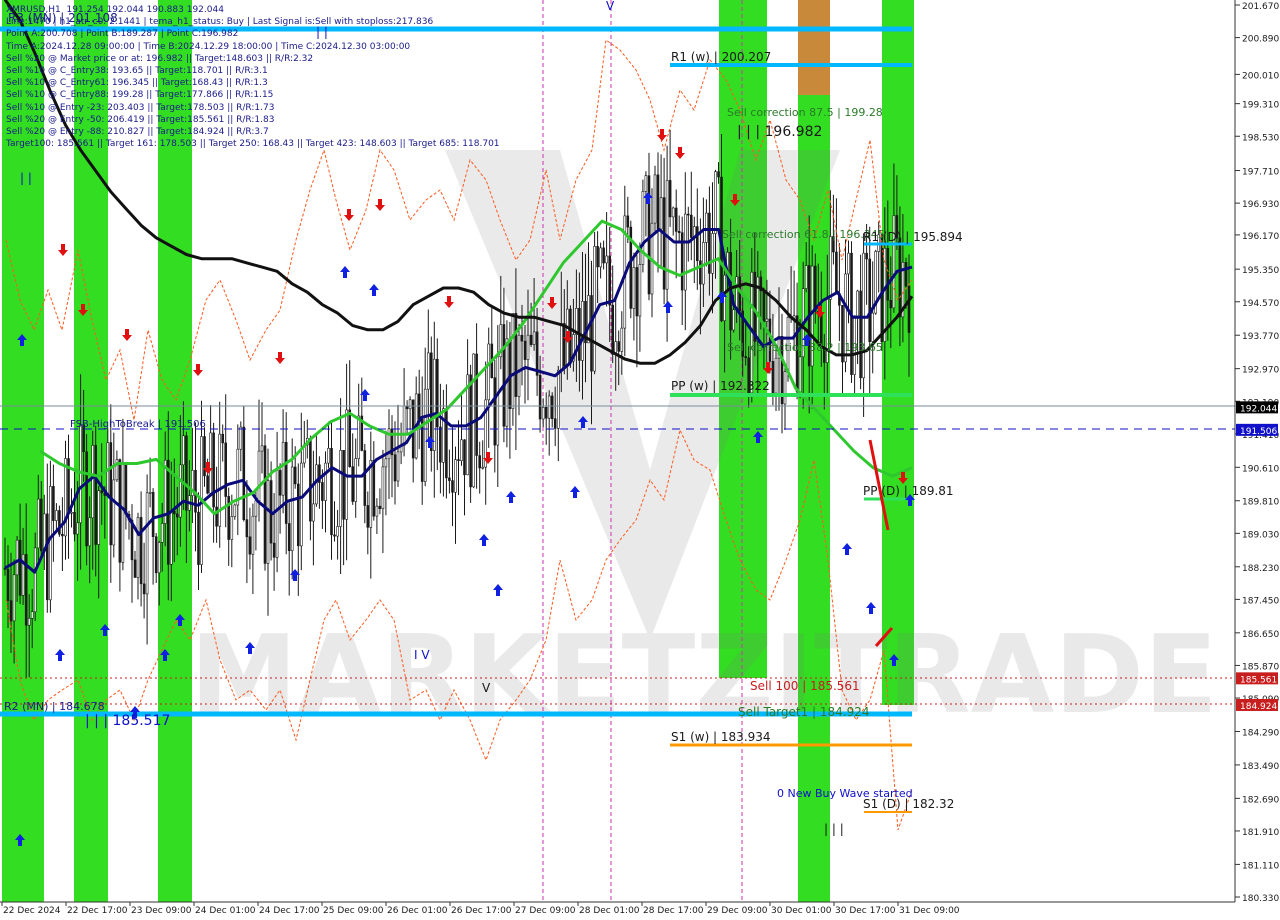  Describe the element at coordinates (127, 721) in the screenshot. I see `label-point-b: | | | 185.517` at that location.